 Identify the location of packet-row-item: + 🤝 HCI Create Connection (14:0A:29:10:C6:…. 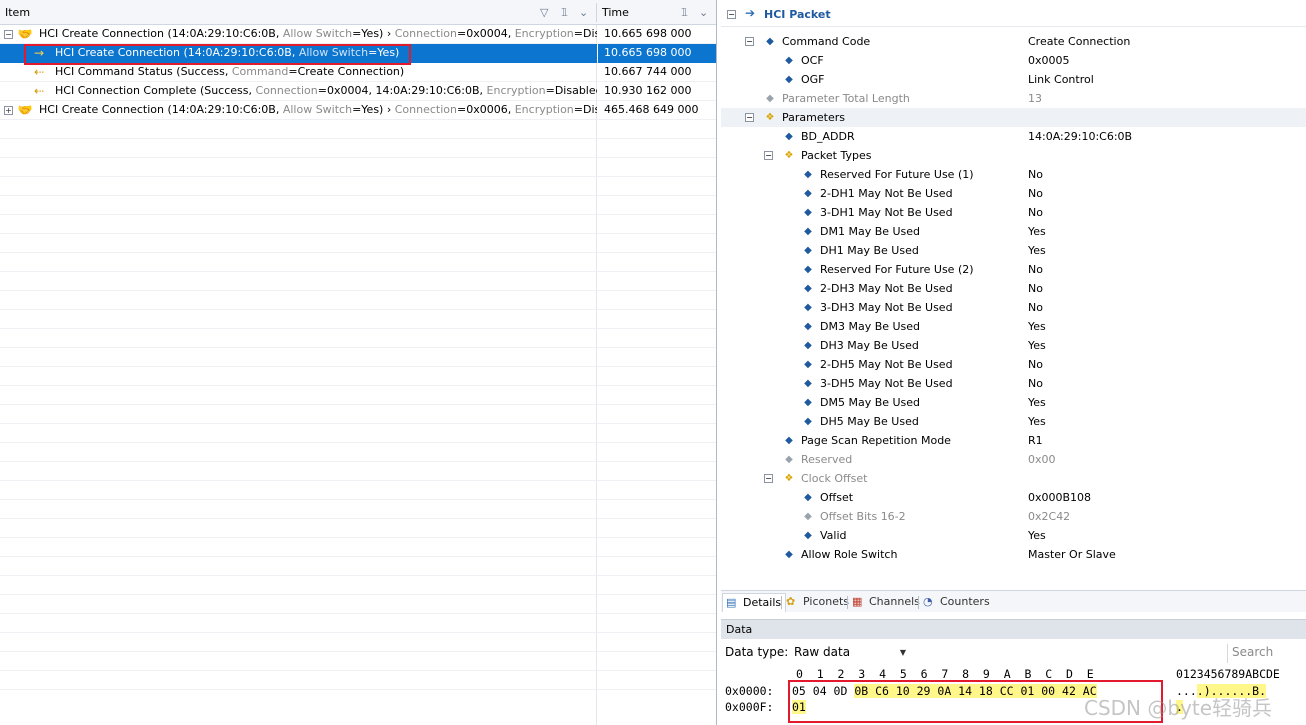
(298, 110).